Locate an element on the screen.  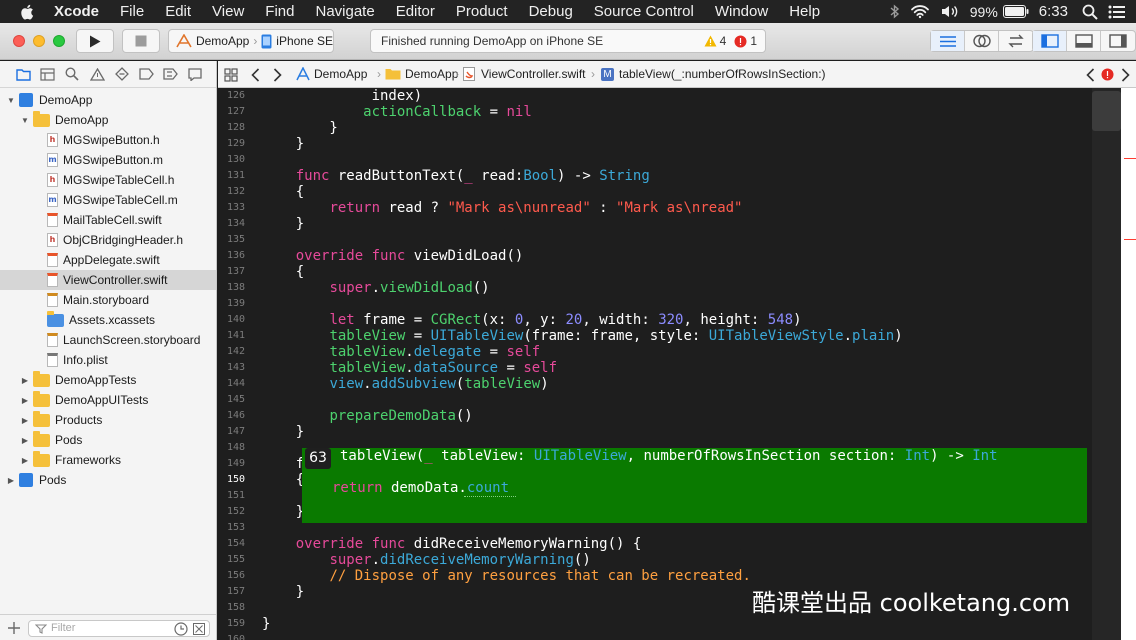
nav-tab-project is located at coordinates (23, 74).